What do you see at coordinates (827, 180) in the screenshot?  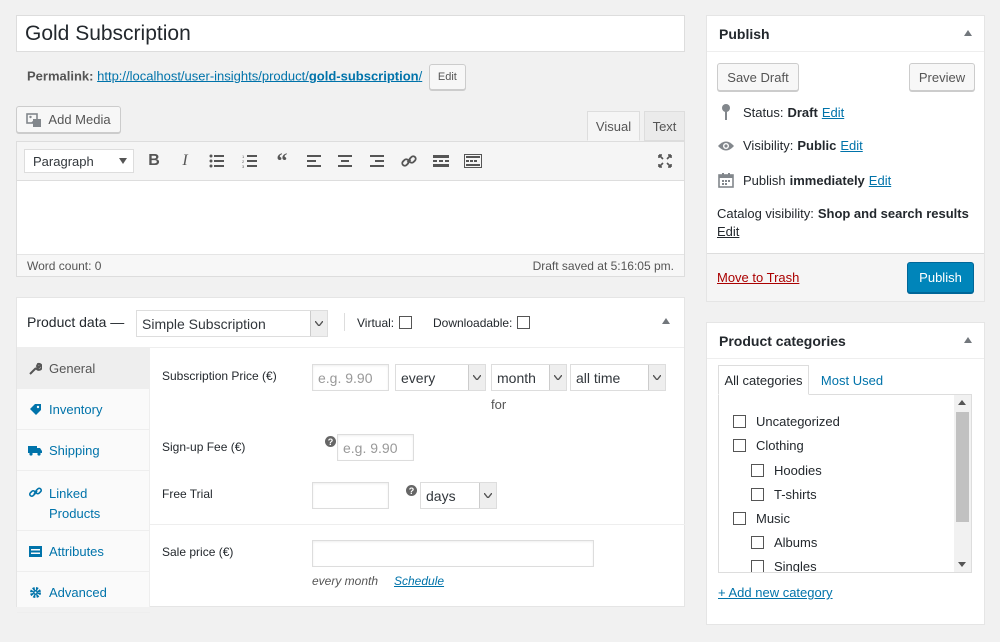 I see `publish-date-value: immediately` at bounding box center [827, 180].